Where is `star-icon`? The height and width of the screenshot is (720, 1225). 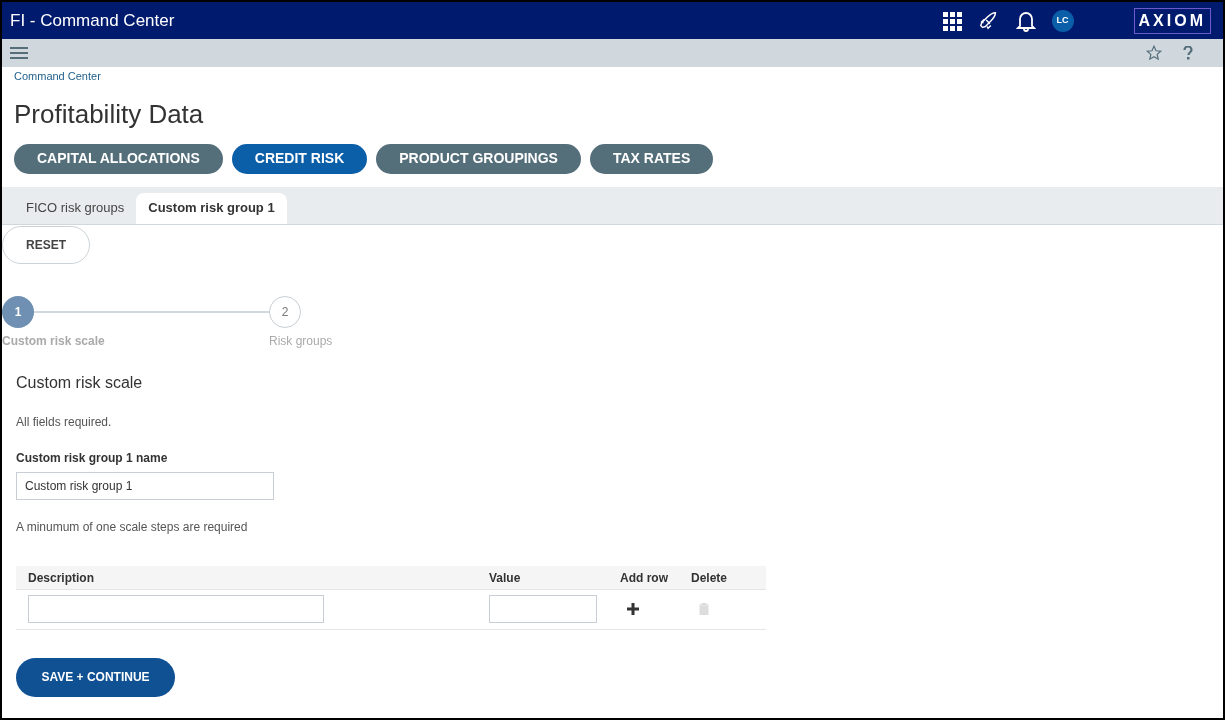
star-icon is located at coordinates (1154, 53).